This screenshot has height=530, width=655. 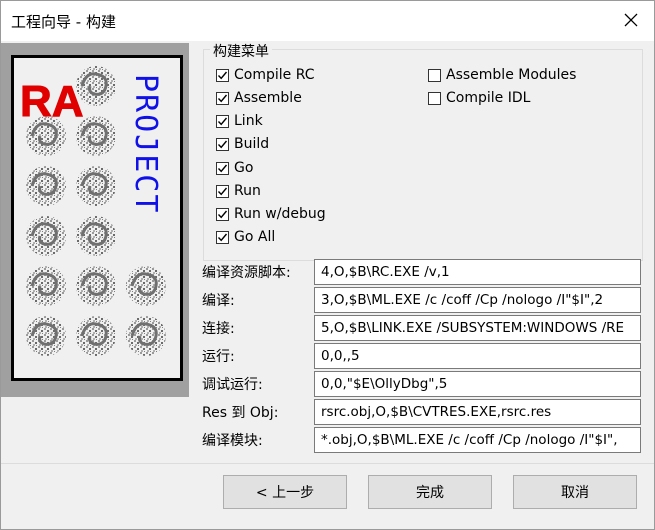 What do you see at coordinates (255, 237) in the screenshot?
I see `checkbox-label: Go All` at bounding box center [255, 237].